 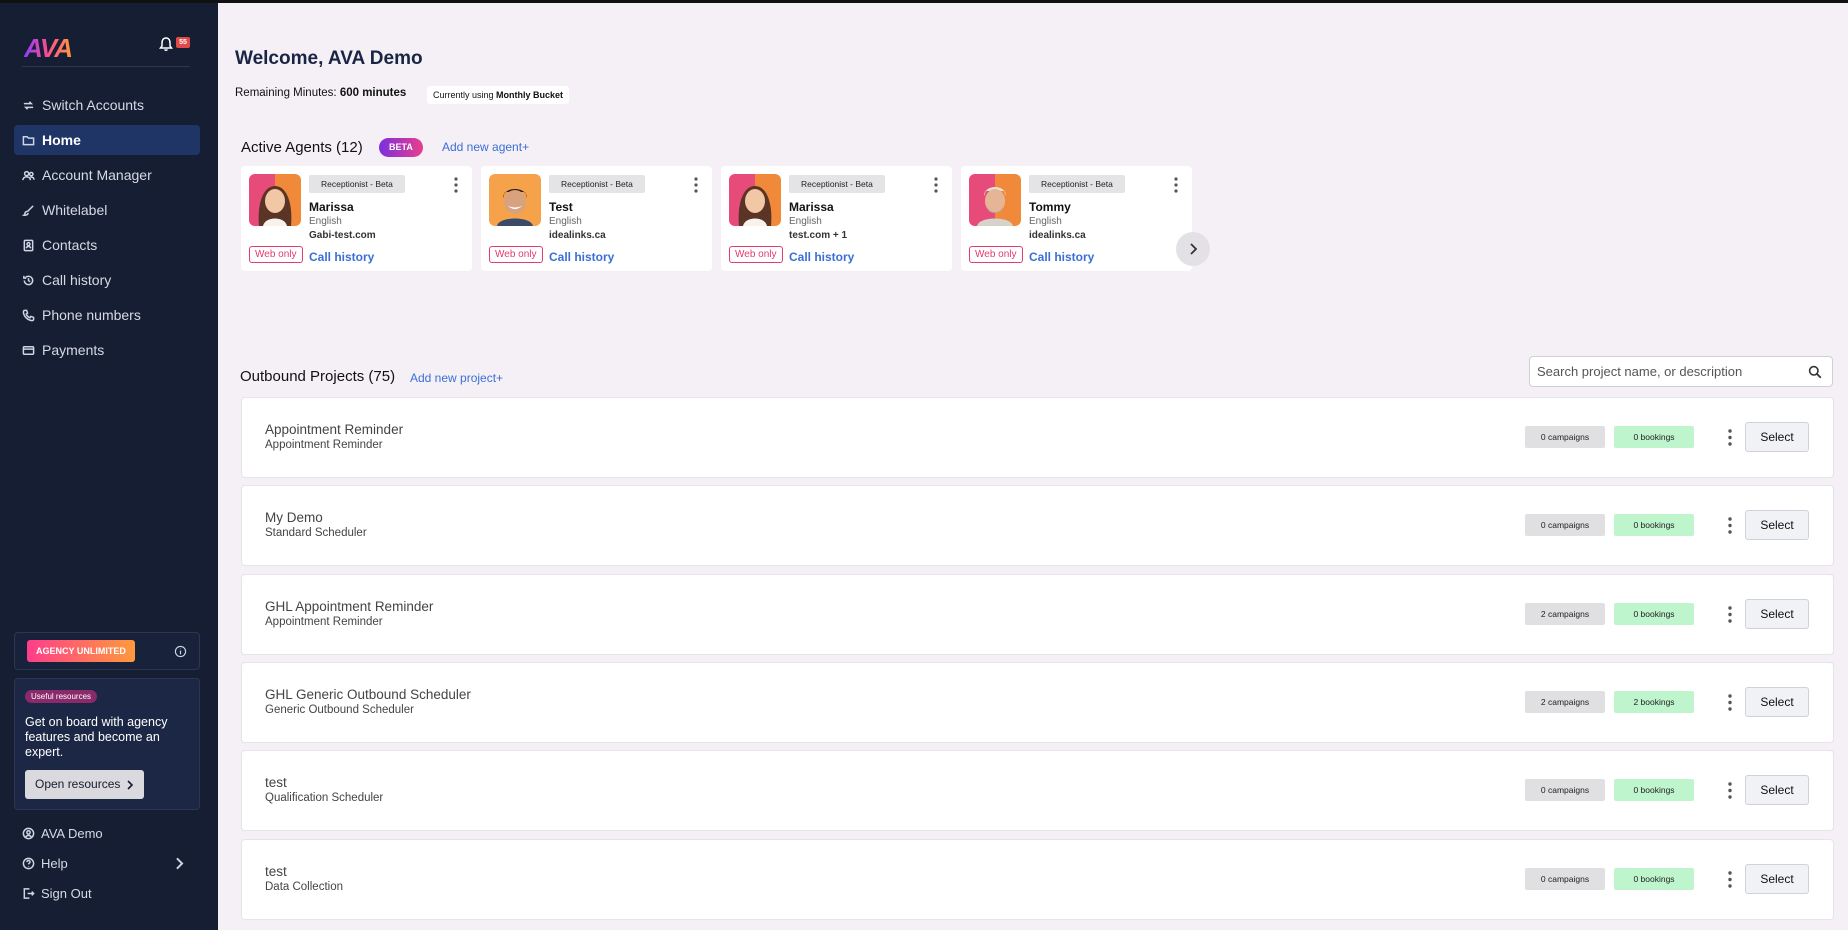 What do you see at coordinates (1654, 437) in the screenshot?
I see `bookings-badge: 0 bookings` at bounding box center [1654, 437].